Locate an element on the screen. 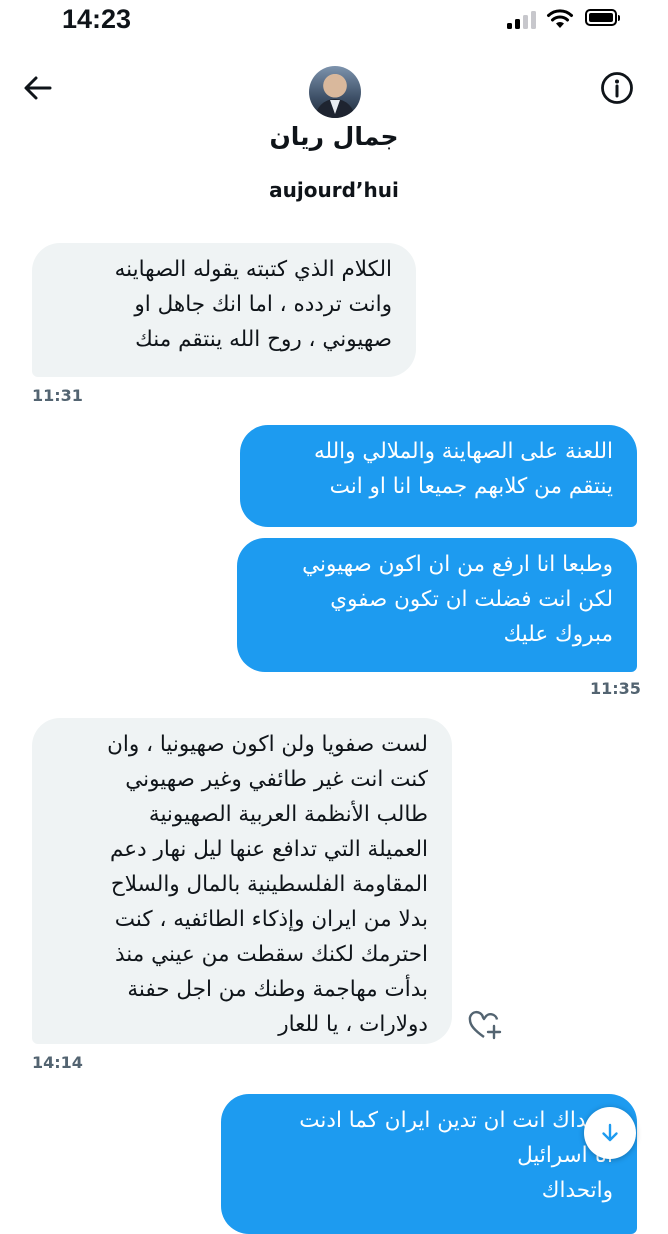  cellular-signal-icon is located at coordinates (523, 20).